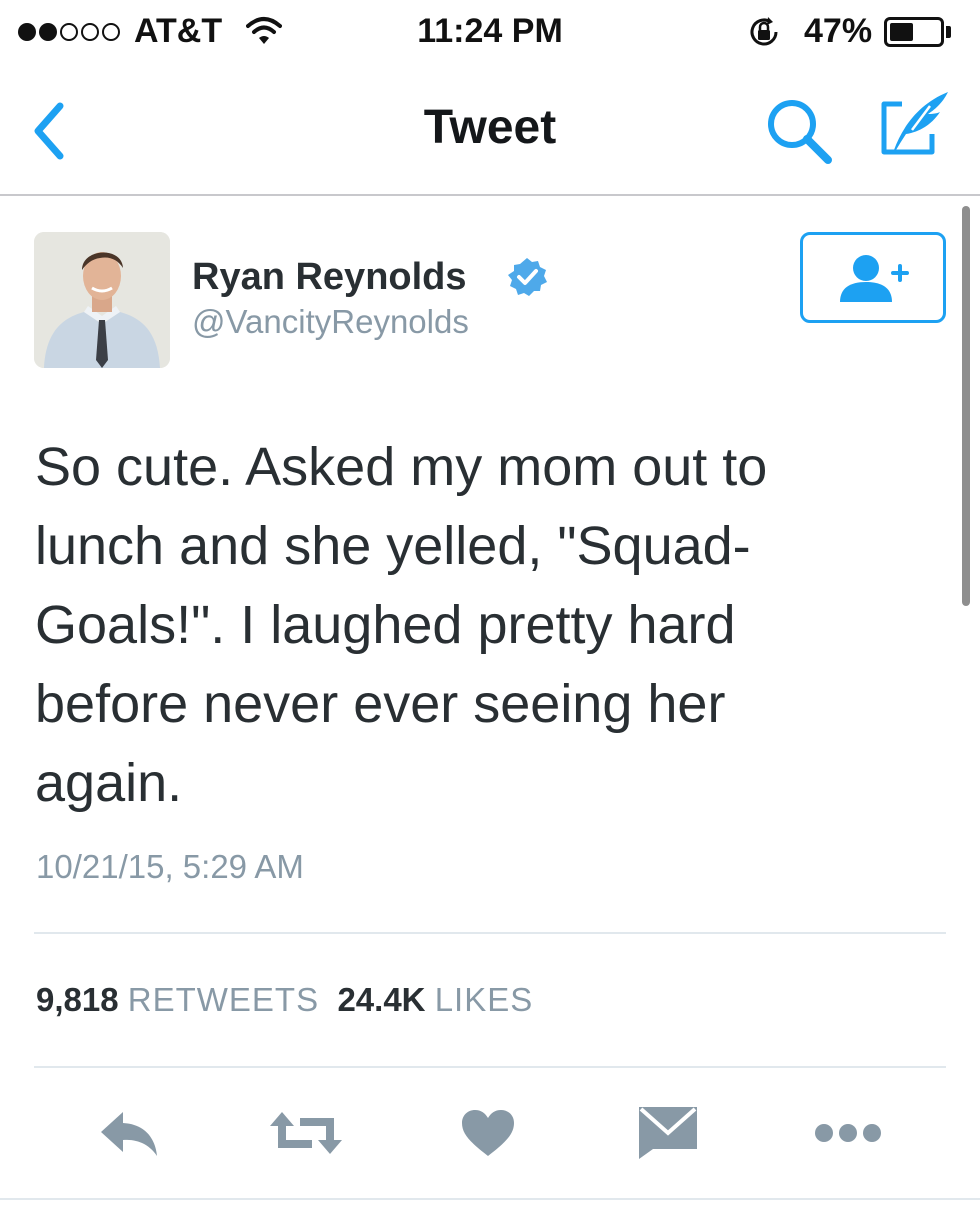 The width and height of the screenshot is (980, 1208). Describe the element at coordinates (77, 999) in the screenshot. I see `retweets-count: 9,818` at that location.